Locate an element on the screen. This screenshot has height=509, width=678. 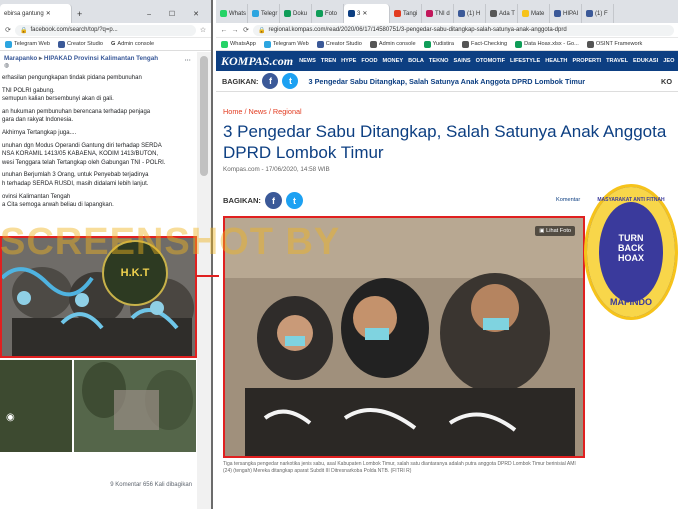
bookmark-creator-studio: Creator Studio is located at coordinates (80, 44).